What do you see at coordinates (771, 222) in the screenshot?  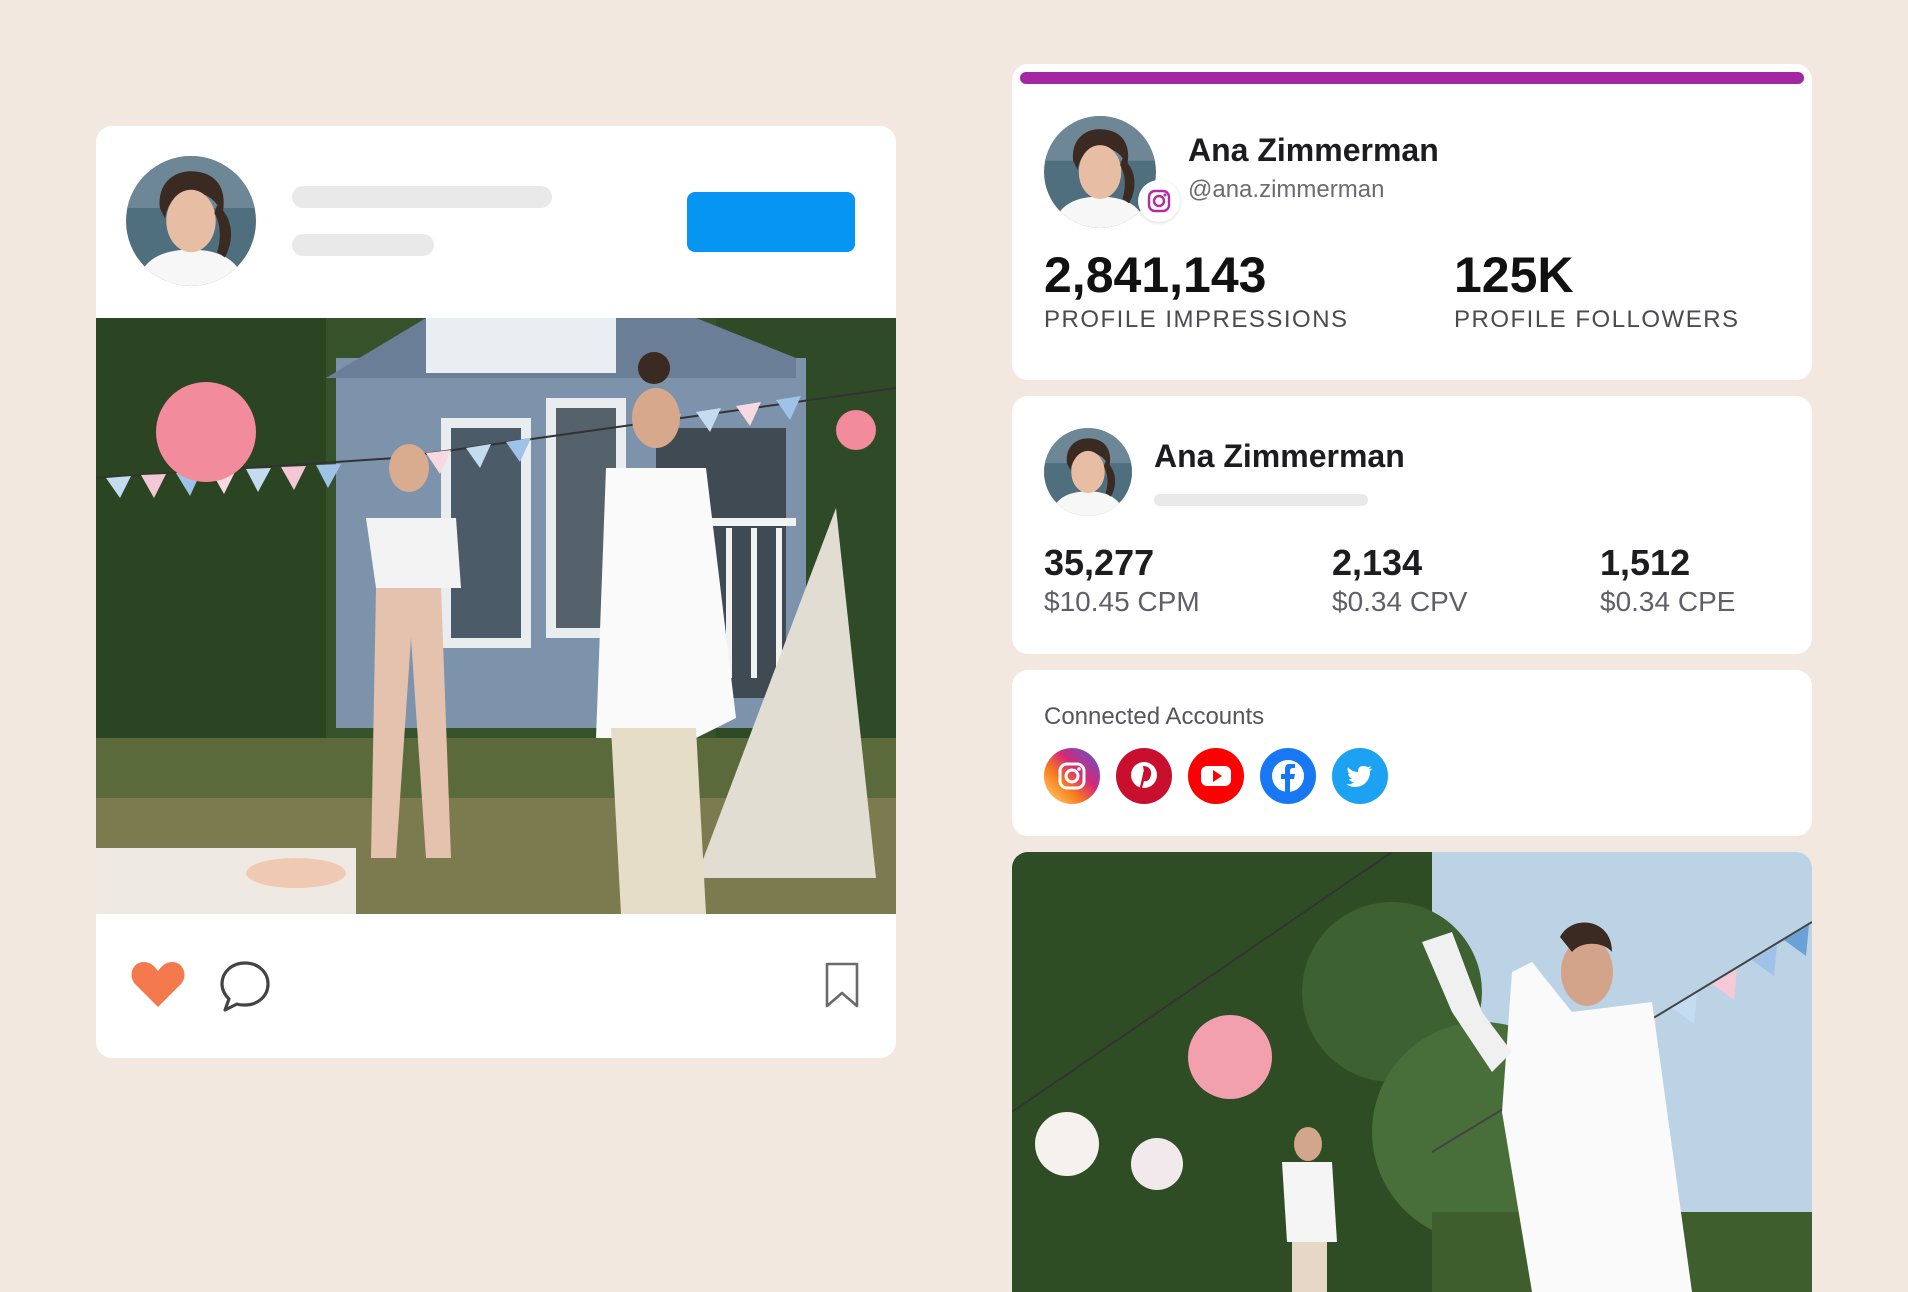 I see `follow-button` at bounding box center [771, 222].